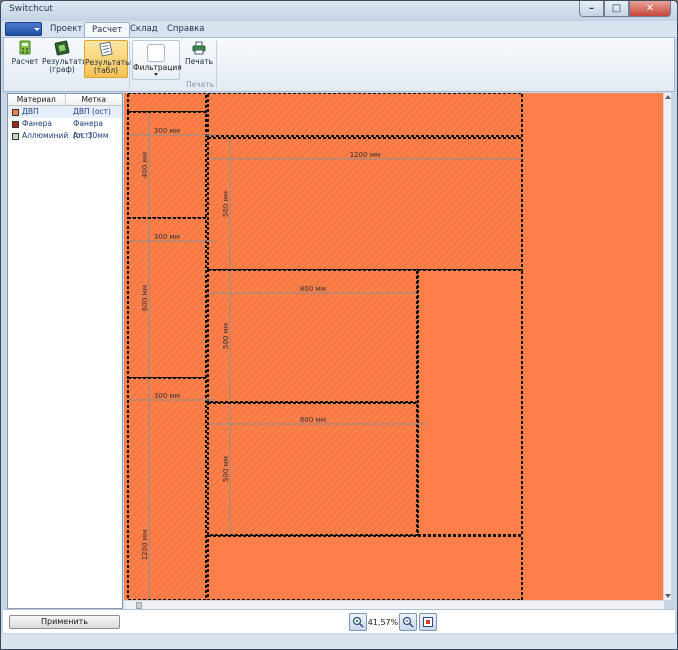 This screenshot has height=650, width=678. I want to click on zoom-out-button, so click(408, 622).